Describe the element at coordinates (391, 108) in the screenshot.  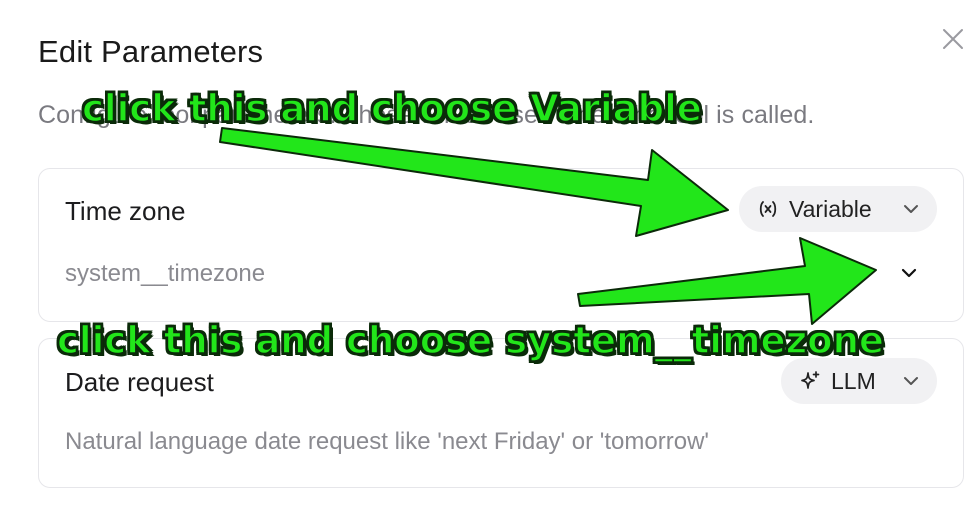
I see `annotation-caption-variable: click this and choose Variable` at that location.